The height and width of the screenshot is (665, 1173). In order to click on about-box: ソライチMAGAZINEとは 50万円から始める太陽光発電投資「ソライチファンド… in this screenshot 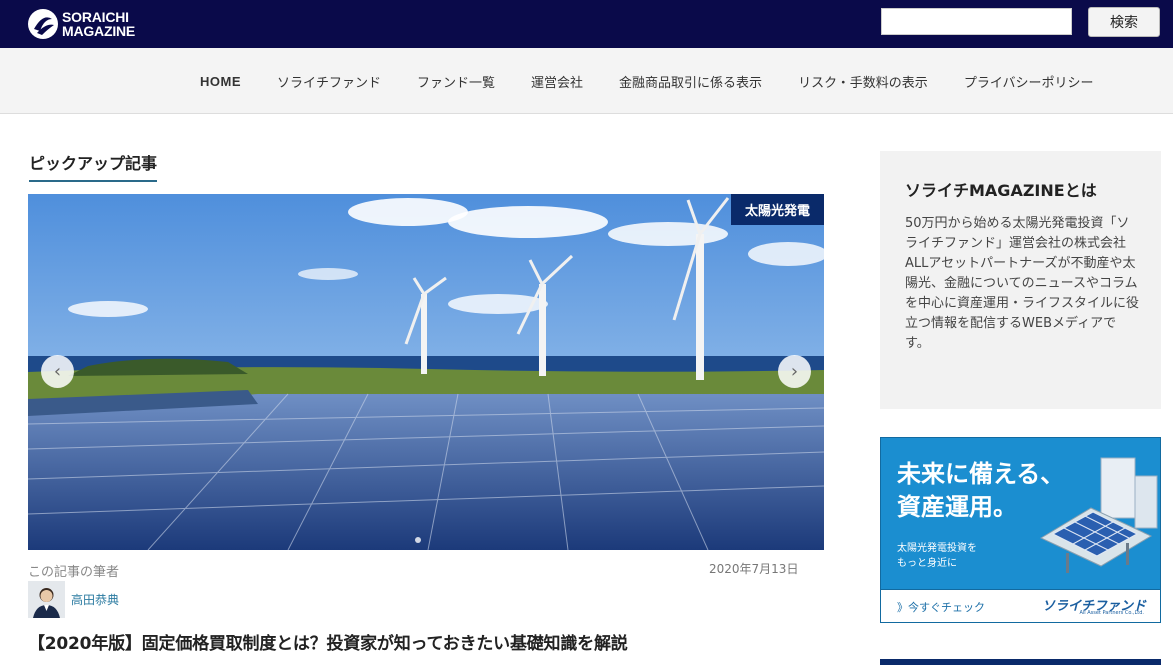, I will do `click(1020, 280)`.